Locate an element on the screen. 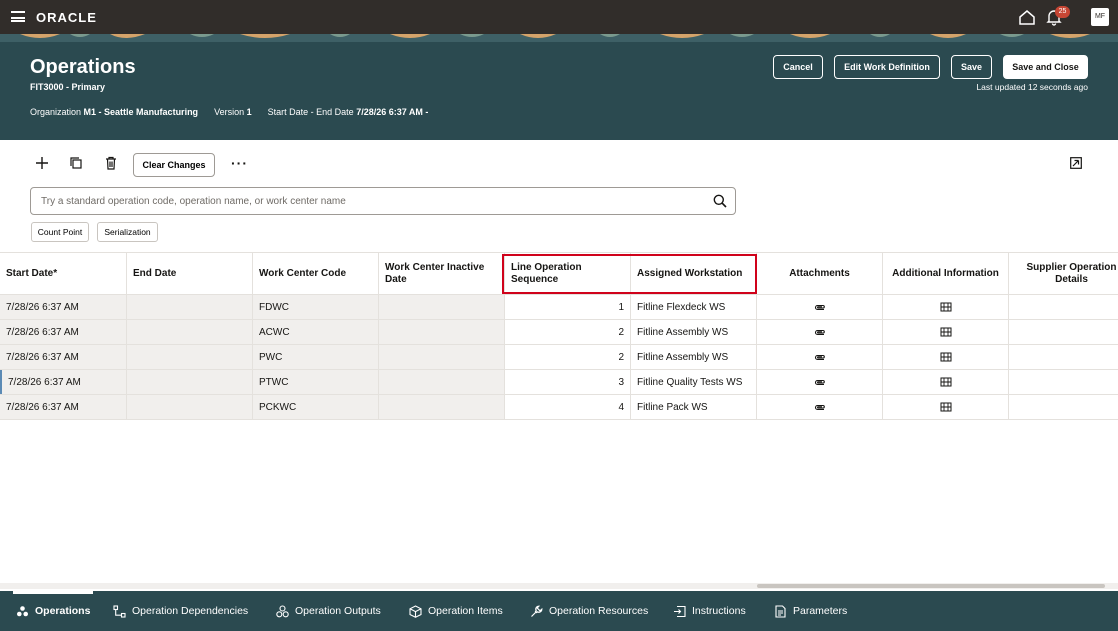  delete-icon is located at coordinates (111, 163).